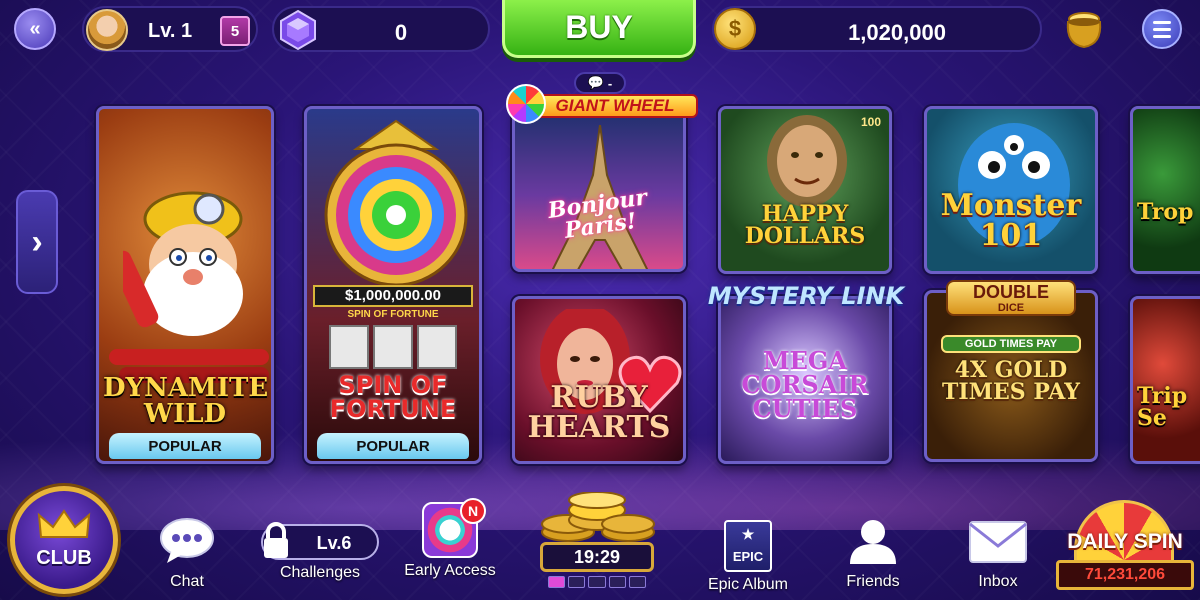  I want to click on chevron-right-icon: ›, so click(37, 241).